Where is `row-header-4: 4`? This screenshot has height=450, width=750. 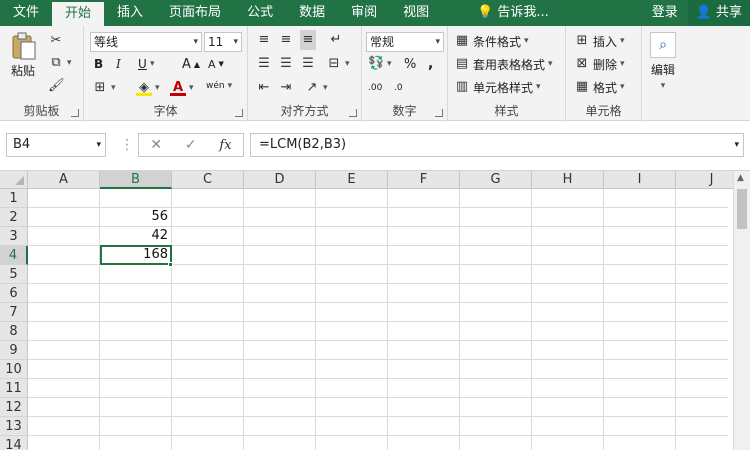 row-header-4: 4 is located at coordinates (14, 255).